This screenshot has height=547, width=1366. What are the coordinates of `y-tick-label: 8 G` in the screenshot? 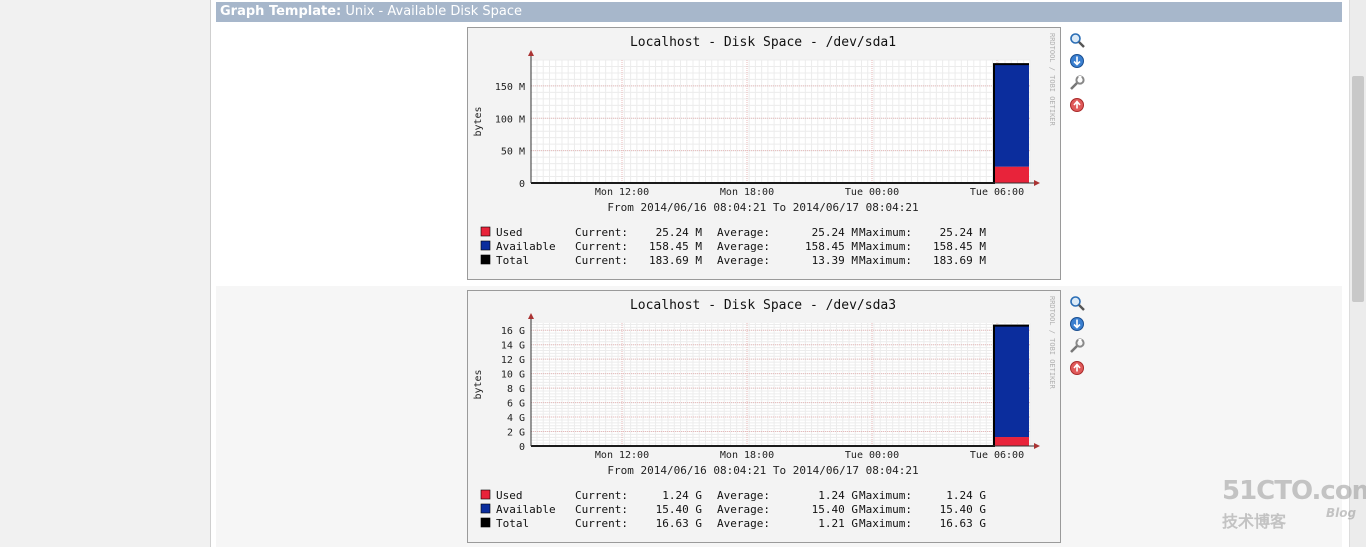 It's located at (516, 389).